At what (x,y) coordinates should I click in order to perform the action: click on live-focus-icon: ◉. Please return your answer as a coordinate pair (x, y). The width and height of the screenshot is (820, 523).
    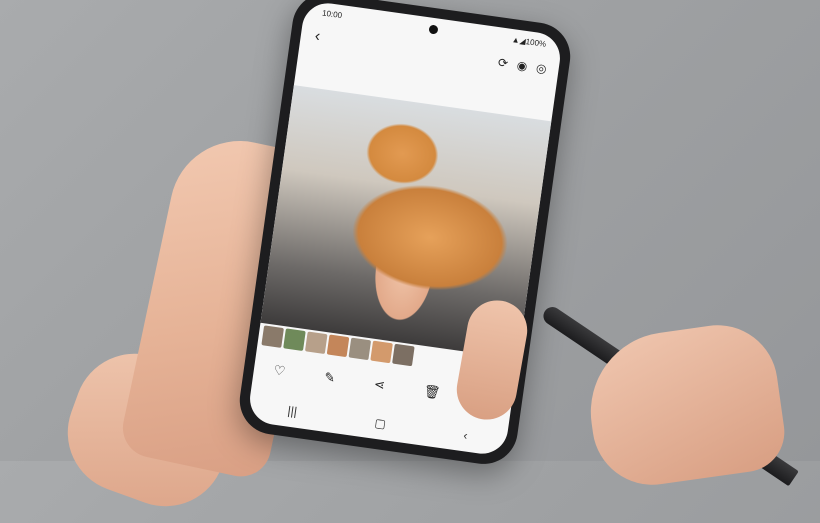
    Looking at the image, I should click on (522, 65).